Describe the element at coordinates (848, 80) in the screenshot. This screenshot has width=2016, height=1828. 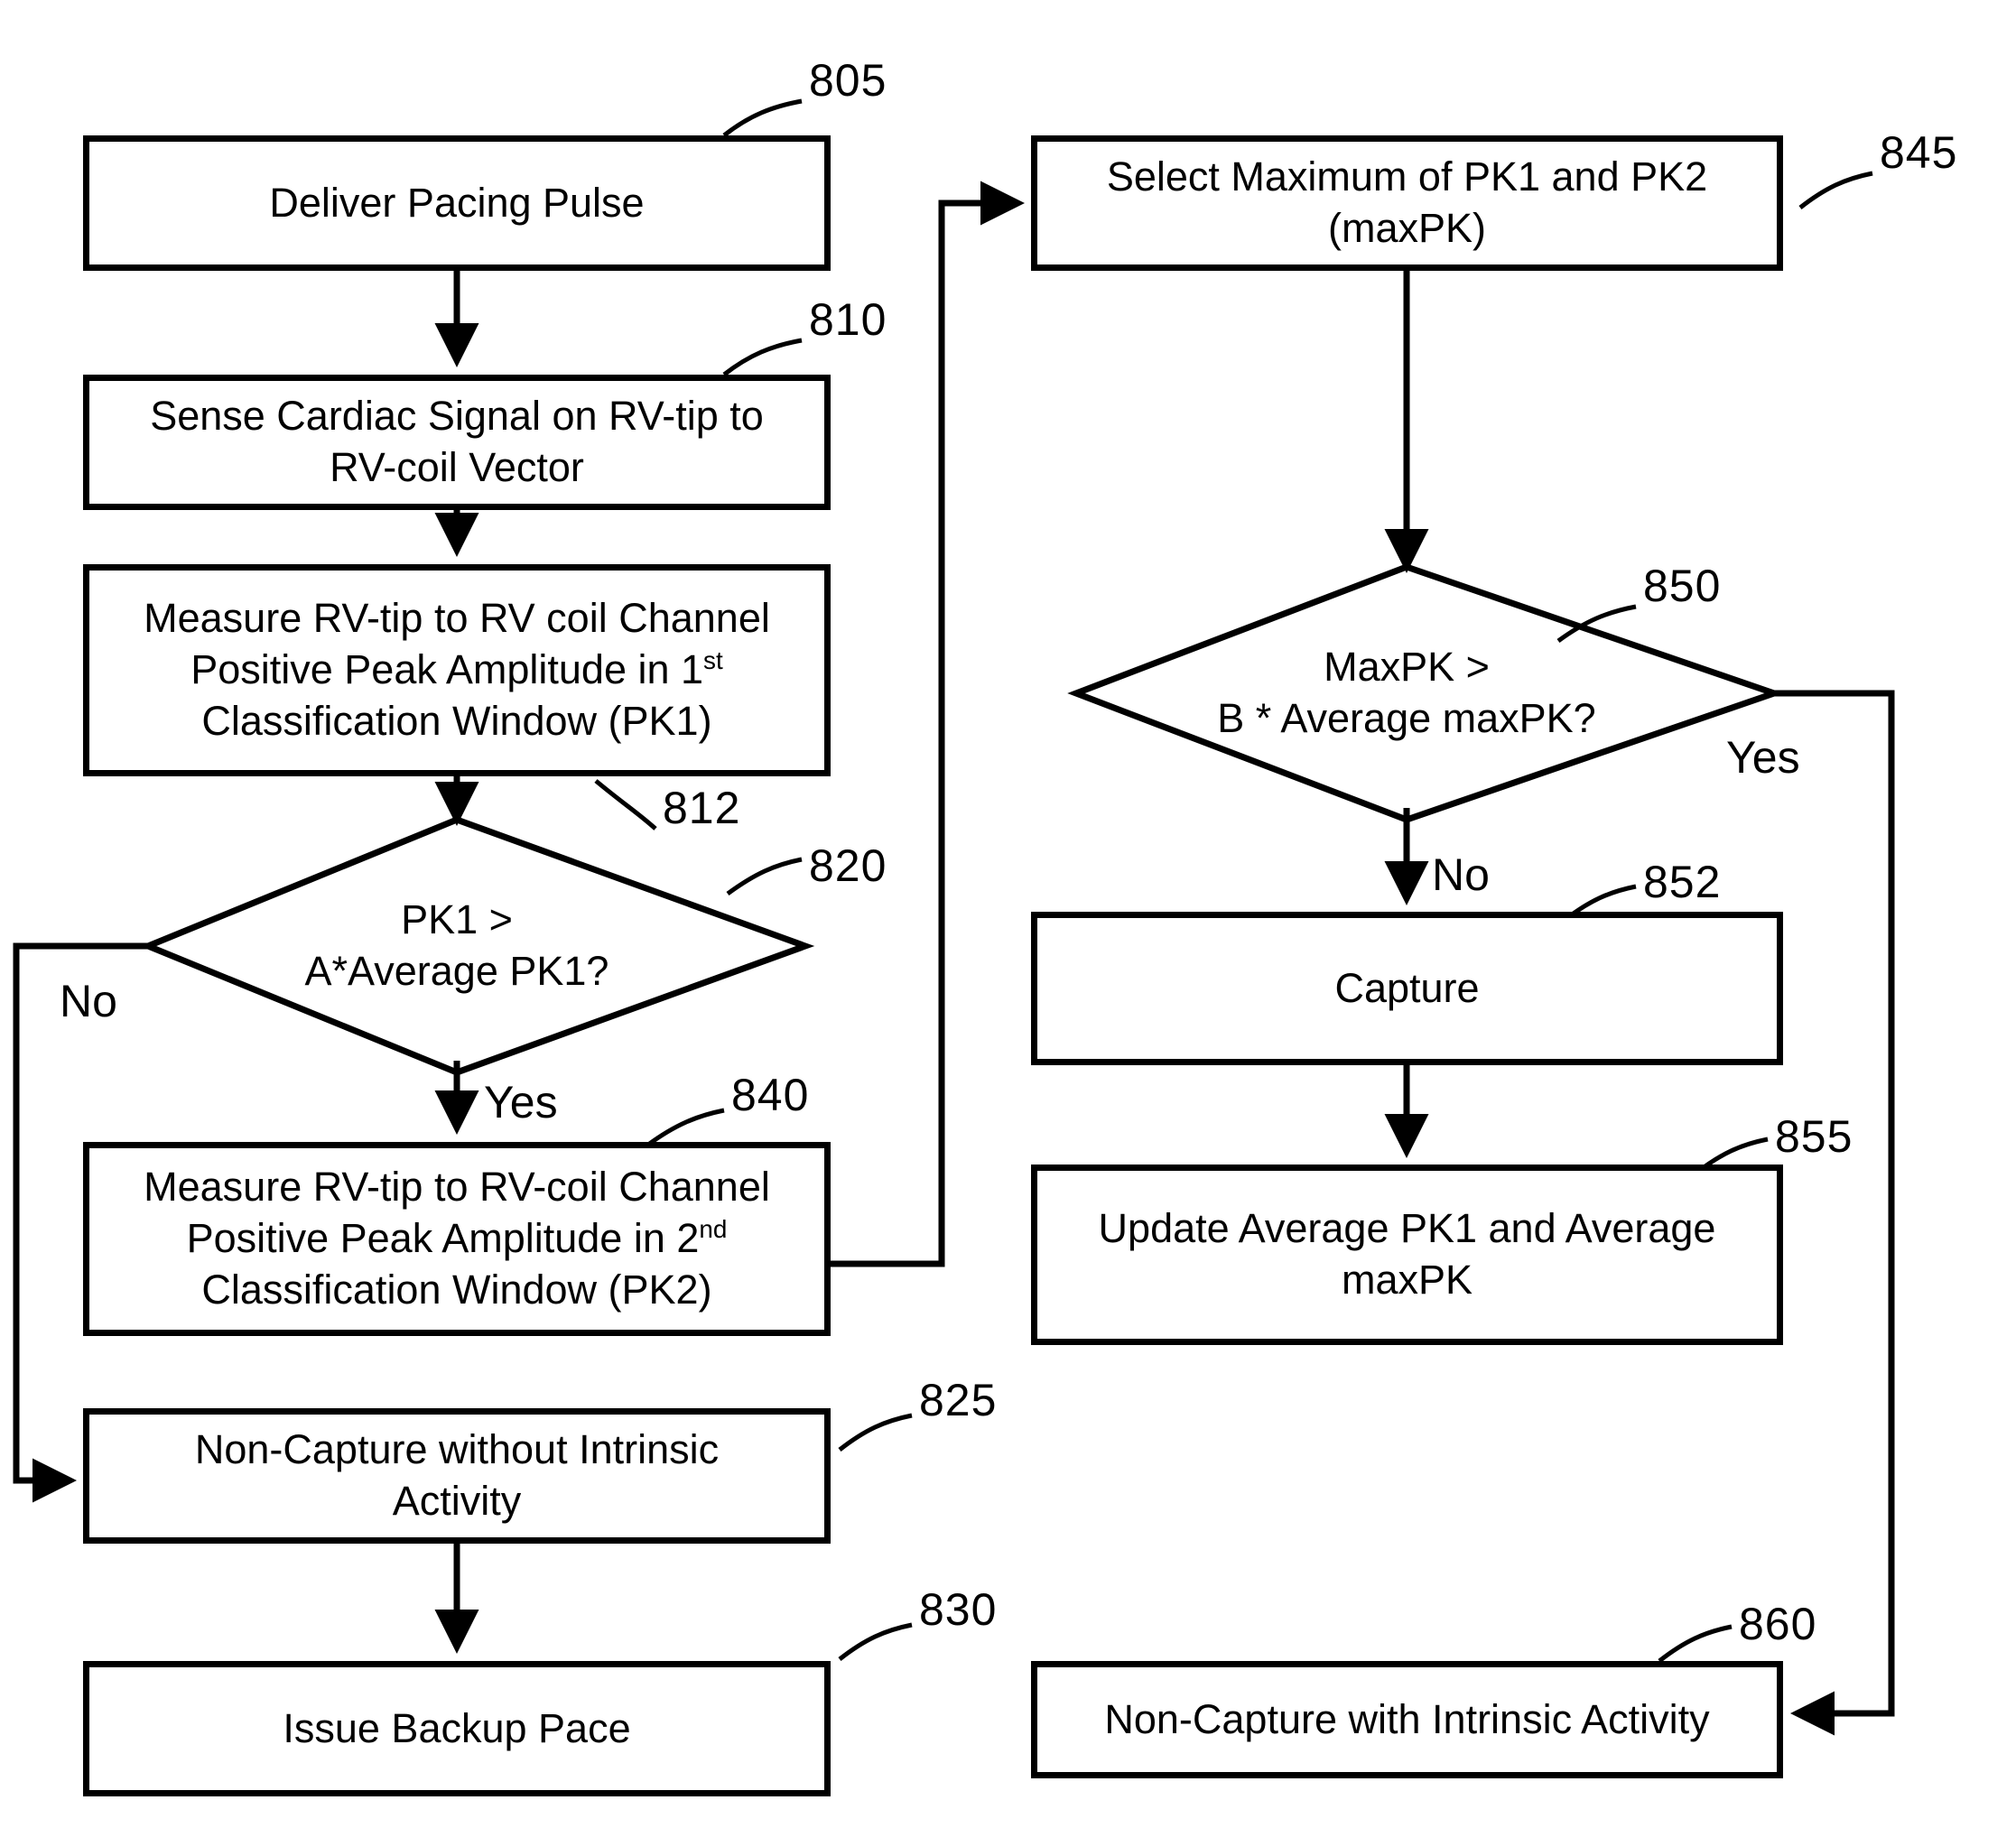
I see `ref-label-805: 805` at that location.